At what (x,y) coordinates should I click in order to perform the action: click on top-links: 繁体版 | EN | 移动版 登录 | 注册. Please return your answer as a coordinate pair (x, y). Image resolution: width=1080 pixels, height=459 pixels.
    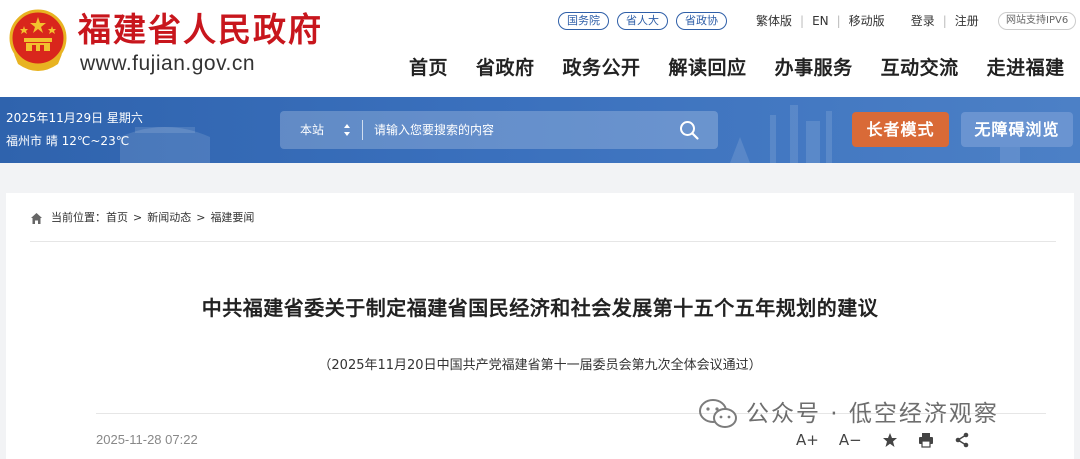
    Looking at the image, I should click on (867, 21).